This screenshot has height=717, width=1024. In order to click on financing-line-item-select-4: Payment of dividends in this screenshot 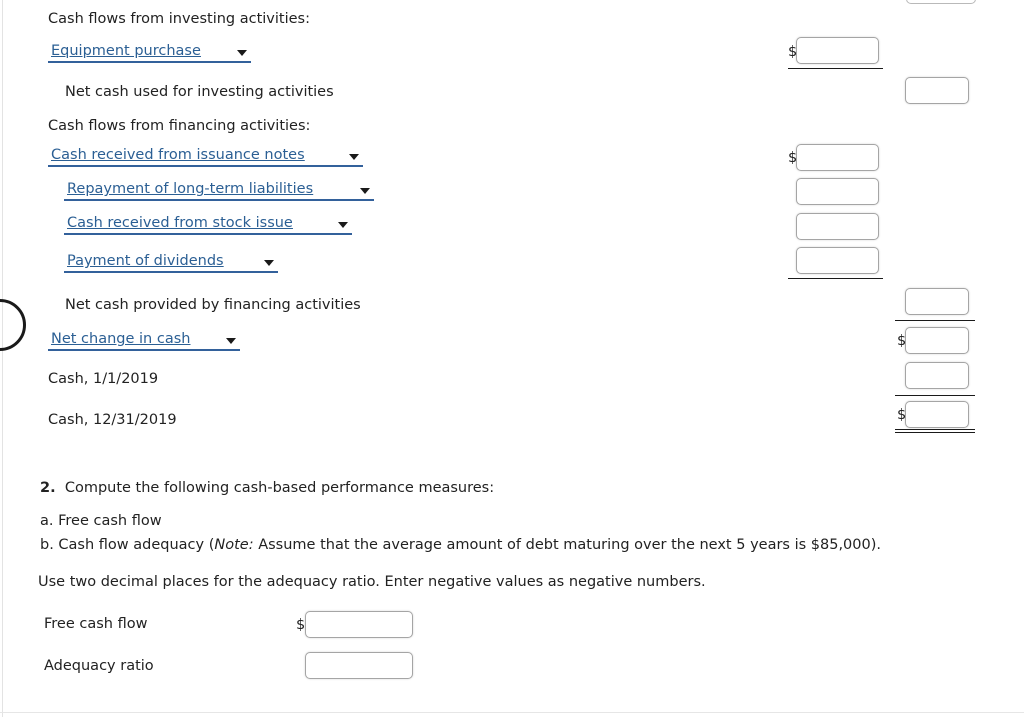, I will do `click(171, 262)`.